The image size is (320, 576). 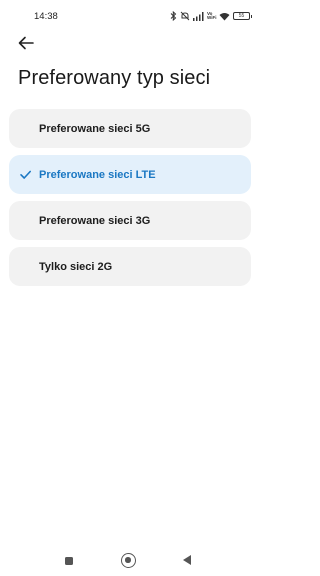 I want to click on checkmark-icon, so click(x=25, y=174).